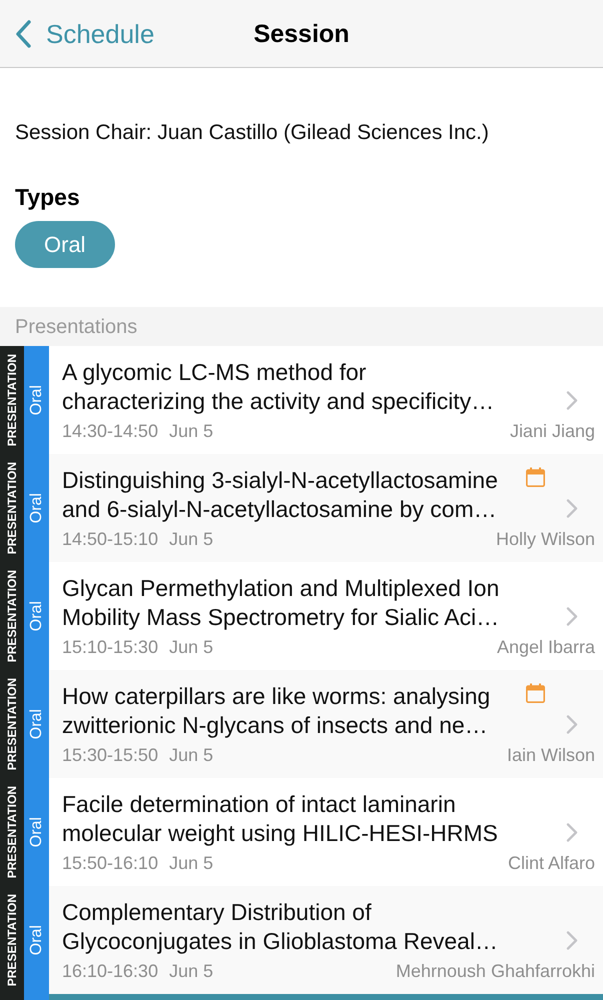  What do you see at coordinates (110, 539) in the screenshot?
I see `session-time: 14:50-15:10` at bounding box center [110, 539].